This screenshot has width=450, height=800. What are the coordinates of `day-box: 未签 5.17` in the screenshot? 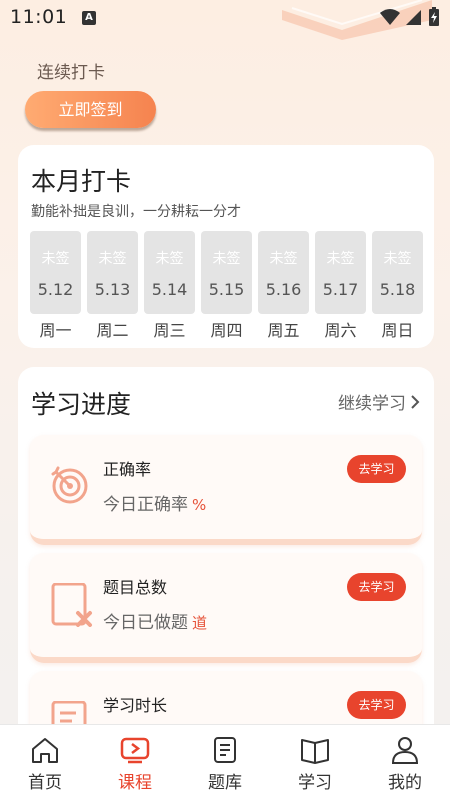 It's located at (340, 272).